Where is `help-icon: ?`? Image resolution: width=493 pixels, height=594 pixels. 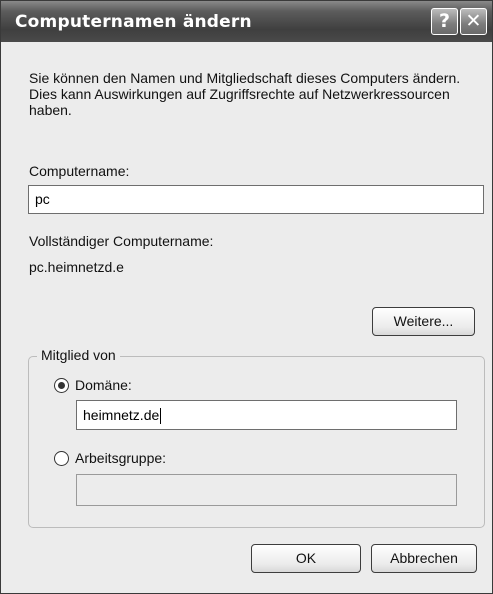
help-icon: ? is located at coordinates (444, 21).